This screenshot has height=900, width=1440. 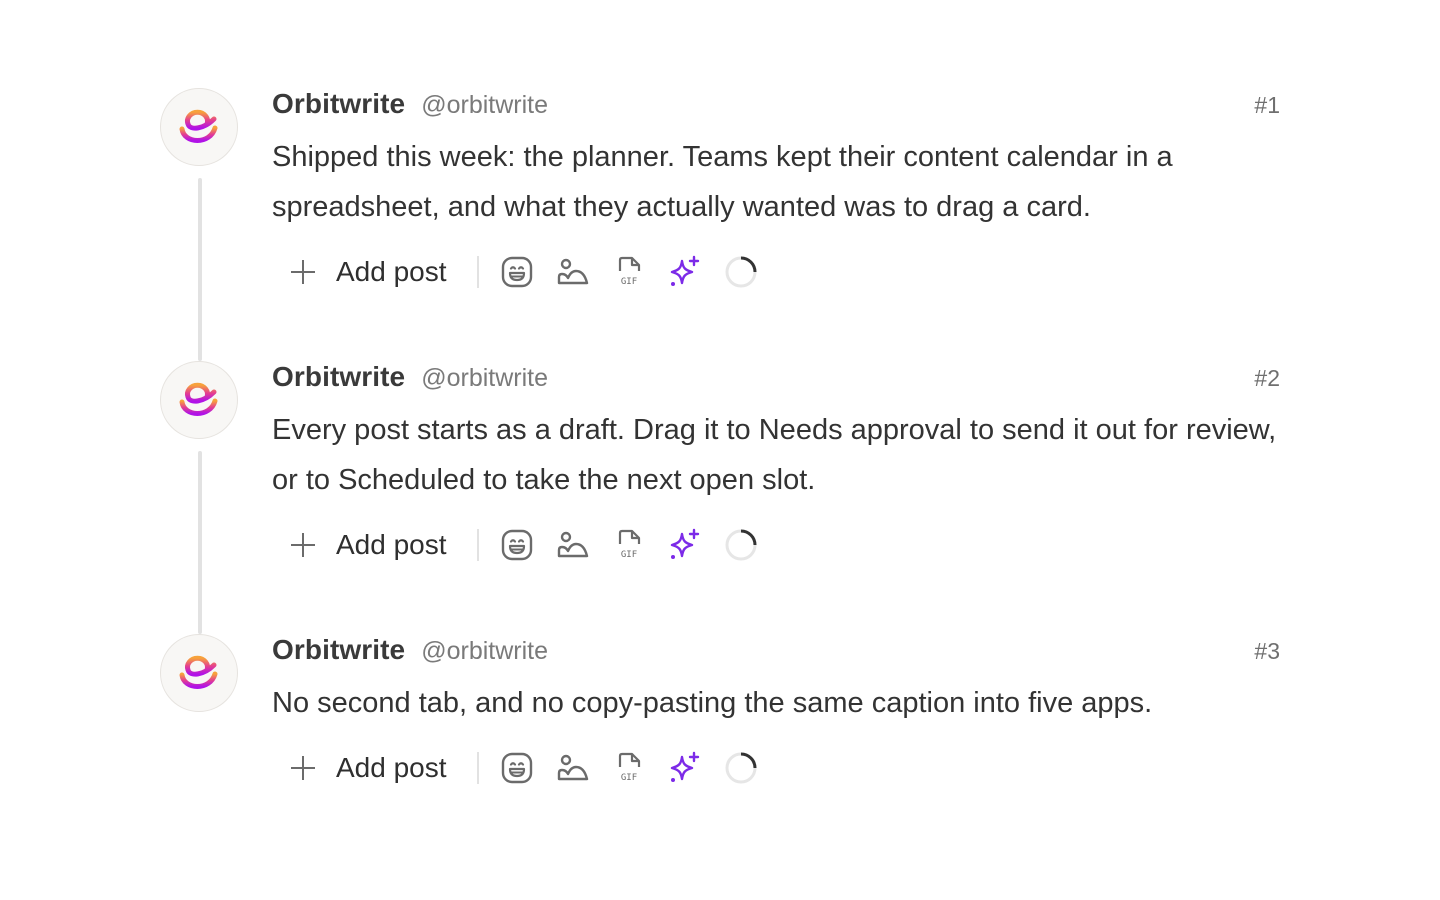 What do you see at coordinates (1267, 105) in the screenshot?
I see `post-number: #1` at bounding box center [1267, 105].